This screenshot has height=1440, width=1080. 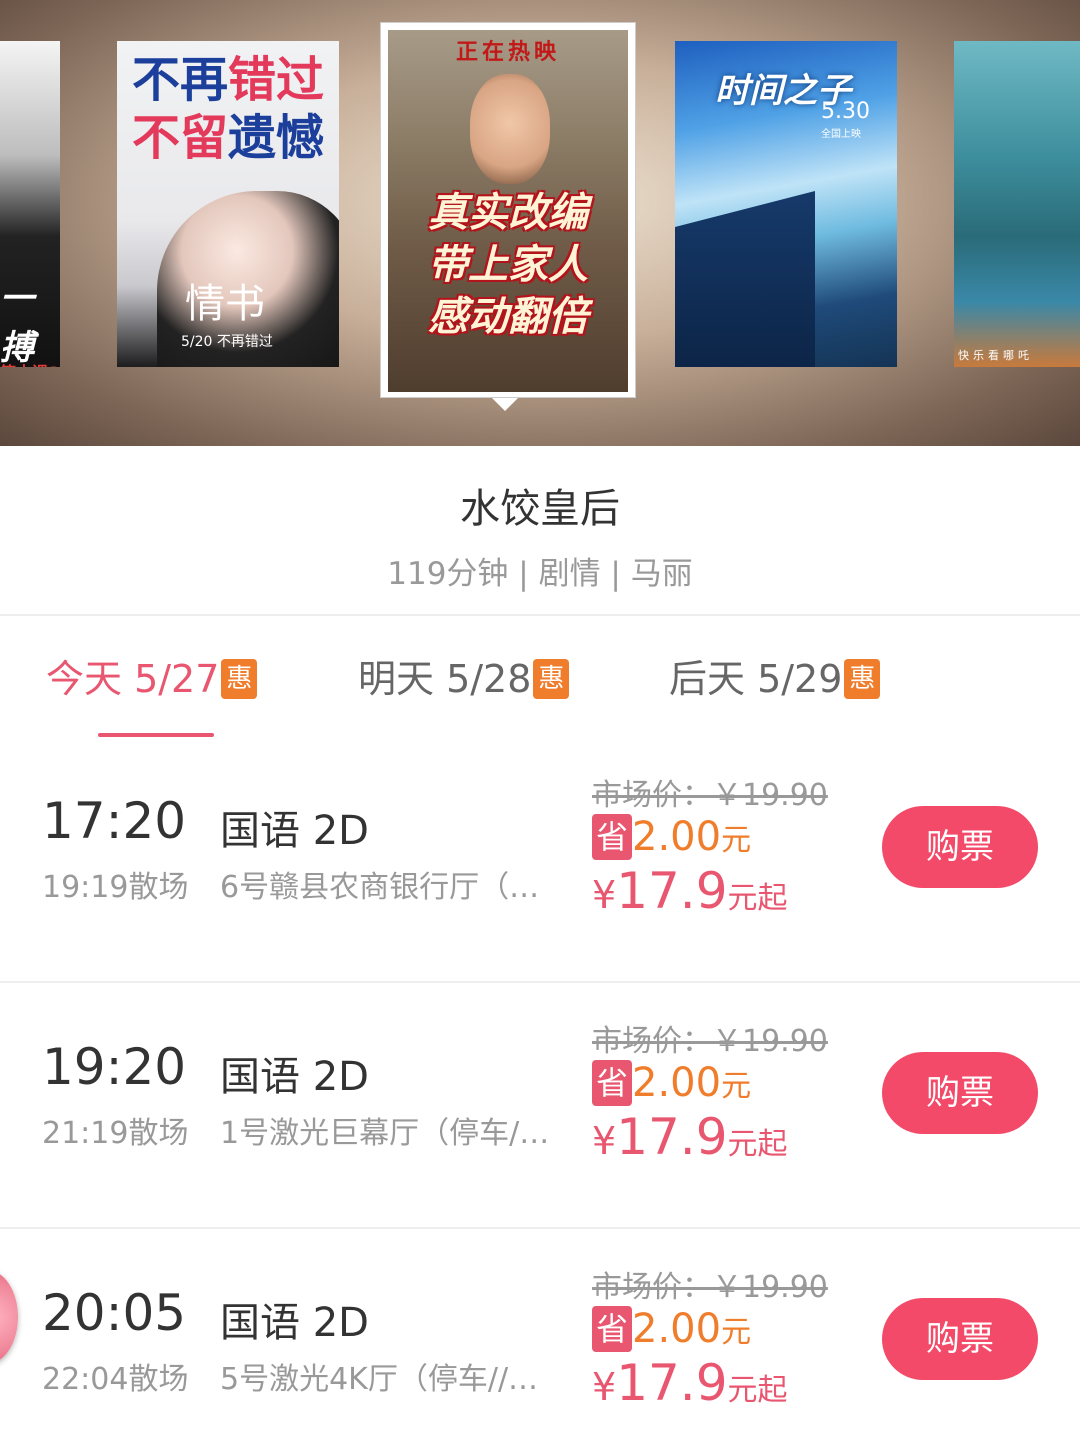 I want to click on poster-next-1: 时间之子 5.30 全国上映, so click(x=786, y=204).